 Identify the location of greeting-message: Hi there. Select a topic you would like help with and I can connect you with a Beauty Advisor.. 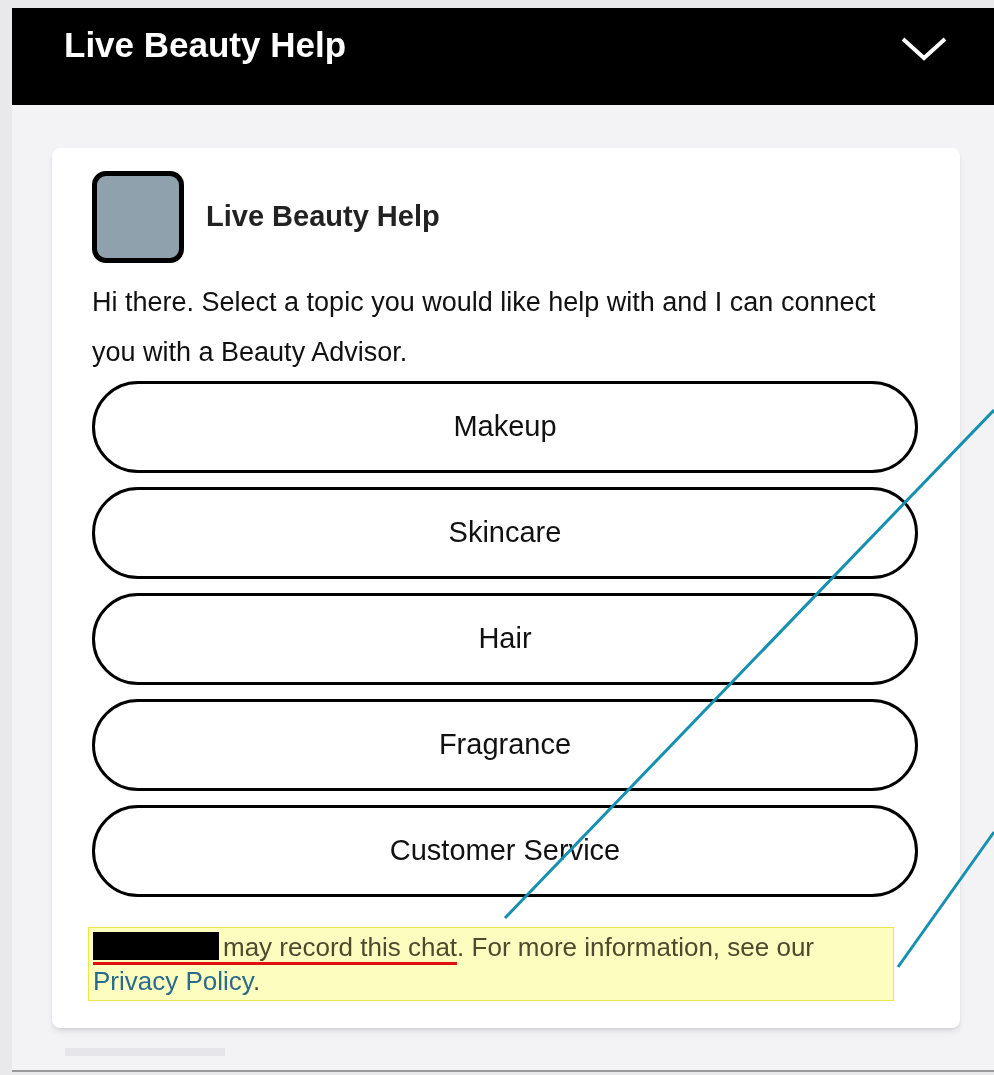
(484, 327).